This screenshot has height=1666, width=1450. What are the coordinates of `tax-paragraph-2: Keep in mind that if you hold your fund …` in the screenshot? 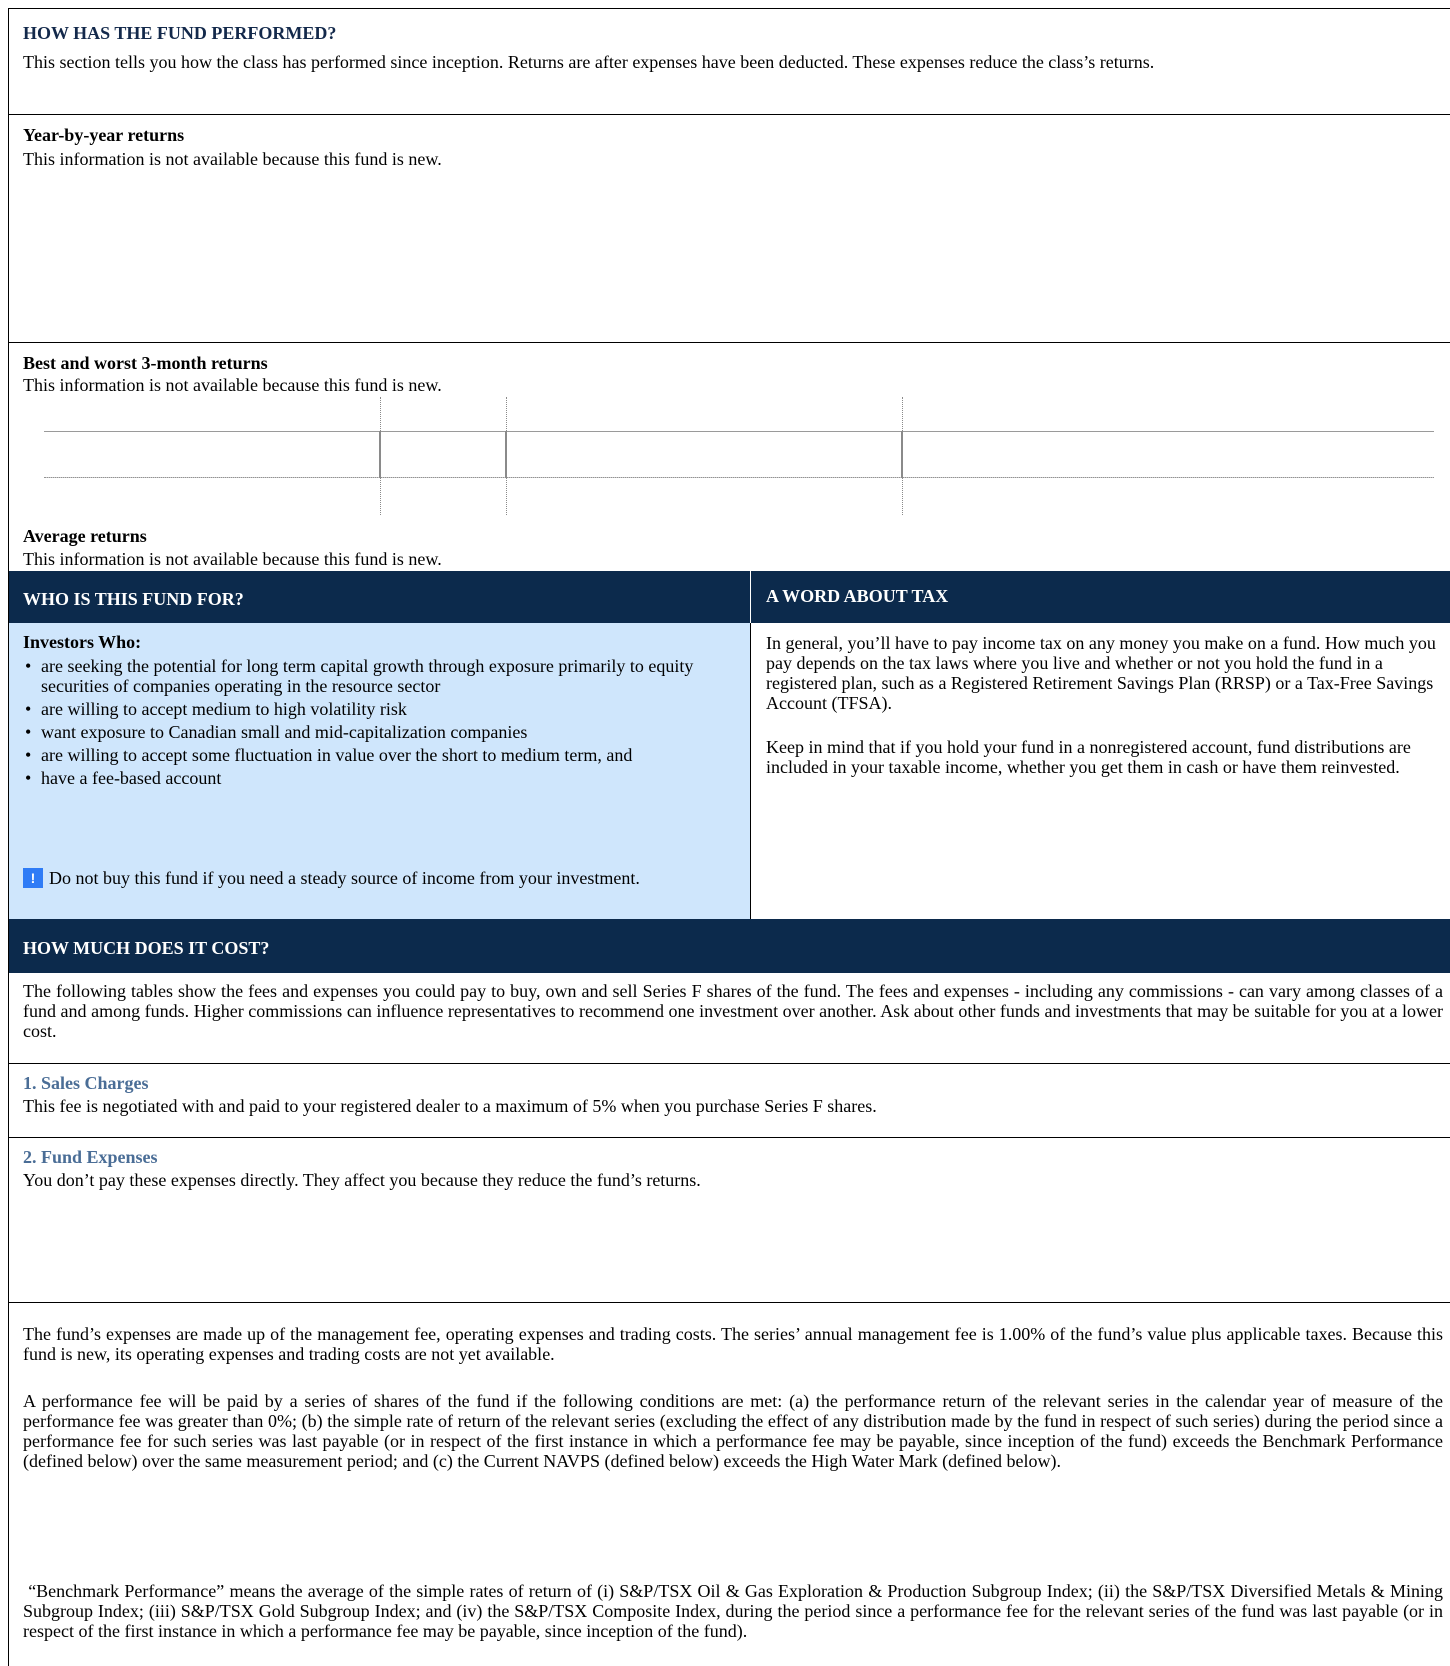 It's located at (1088, 757).